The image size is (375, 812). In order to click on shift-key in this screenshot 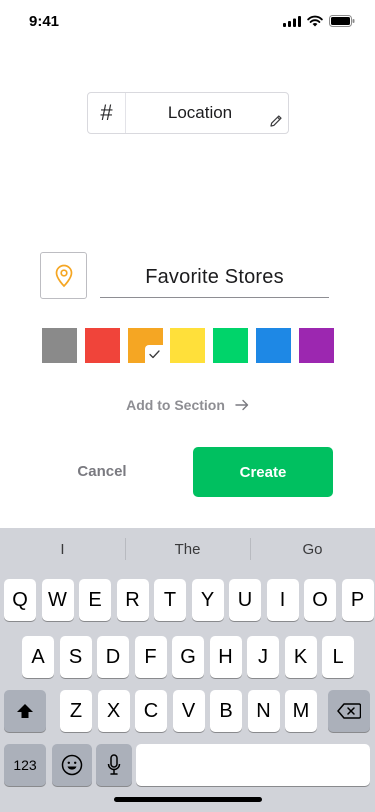, I will do `click(25, 711)`.